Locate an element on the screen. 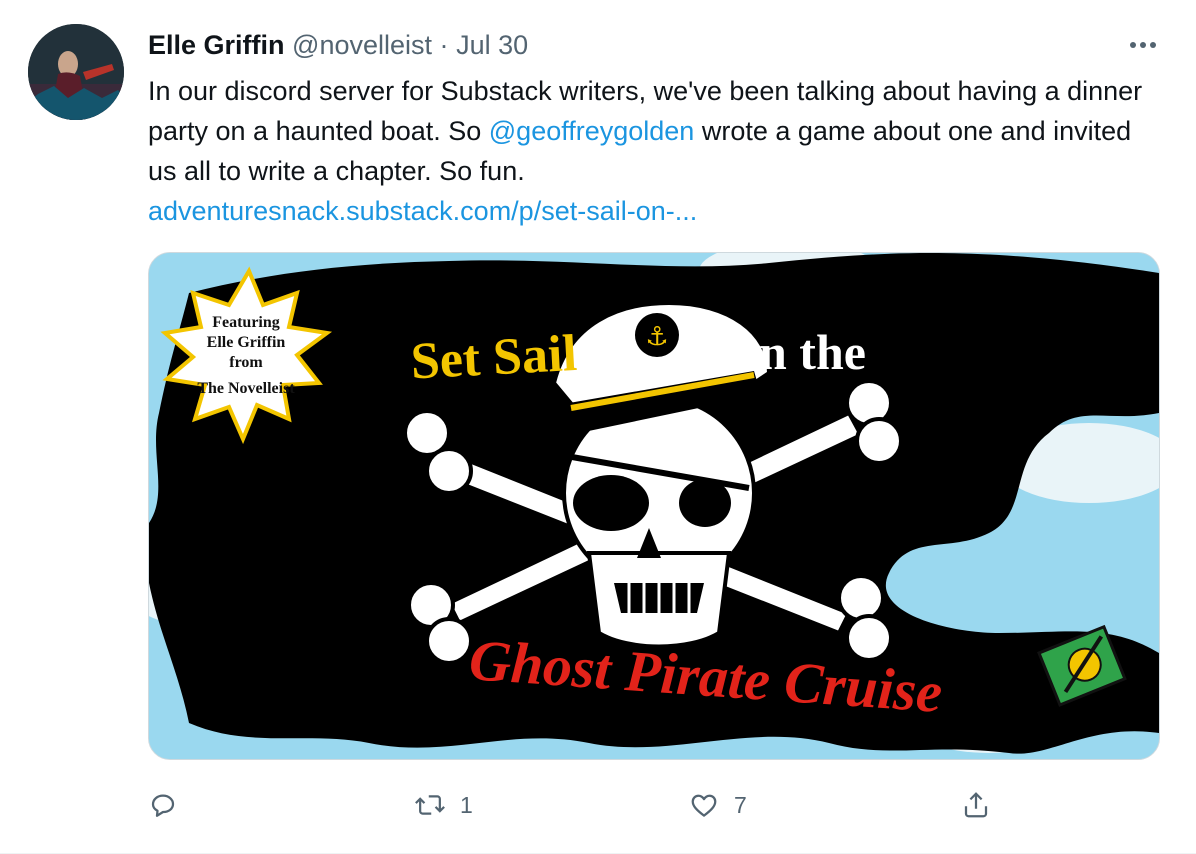  avatar is located at coordinates (76, 72).